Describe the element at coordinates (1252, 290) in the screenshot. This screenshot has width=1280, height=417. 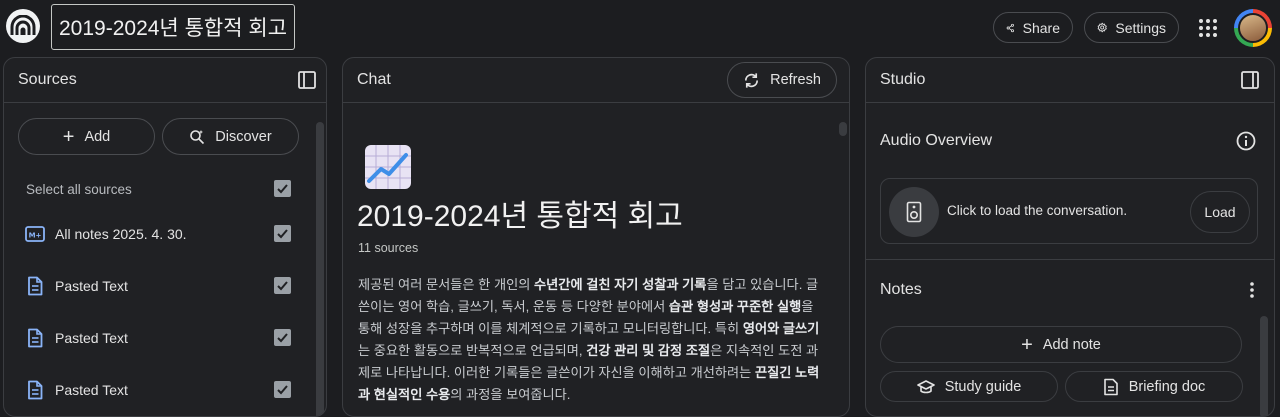
I see `more-vert-icon` at that location.